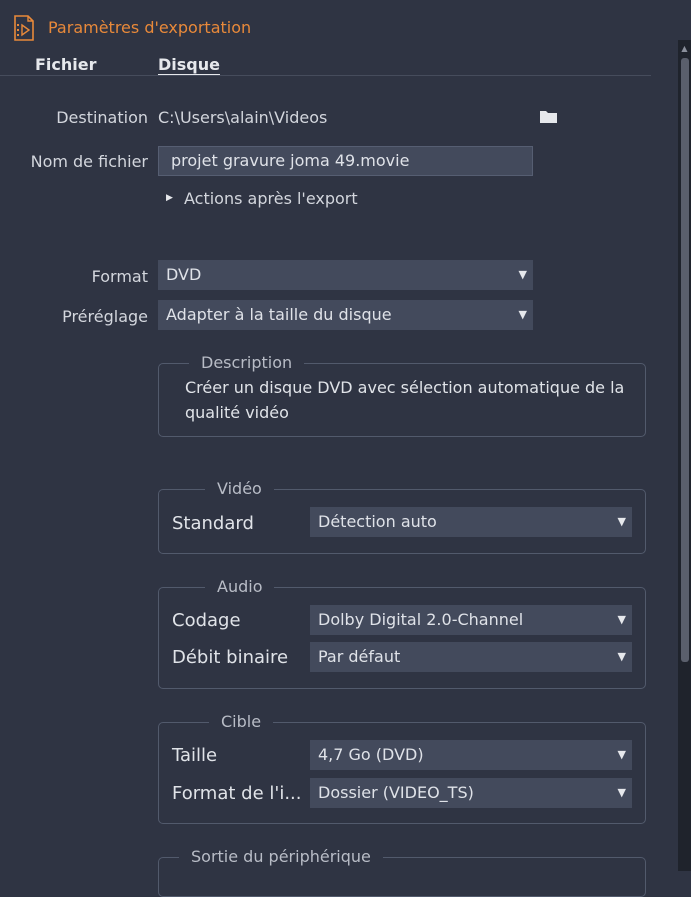 This screenshot has width=691, height=897. What do you see at coordinates (189, 64) in the screenshot?
I see `tab-disque: Disque` at bounding box center [189, 64].